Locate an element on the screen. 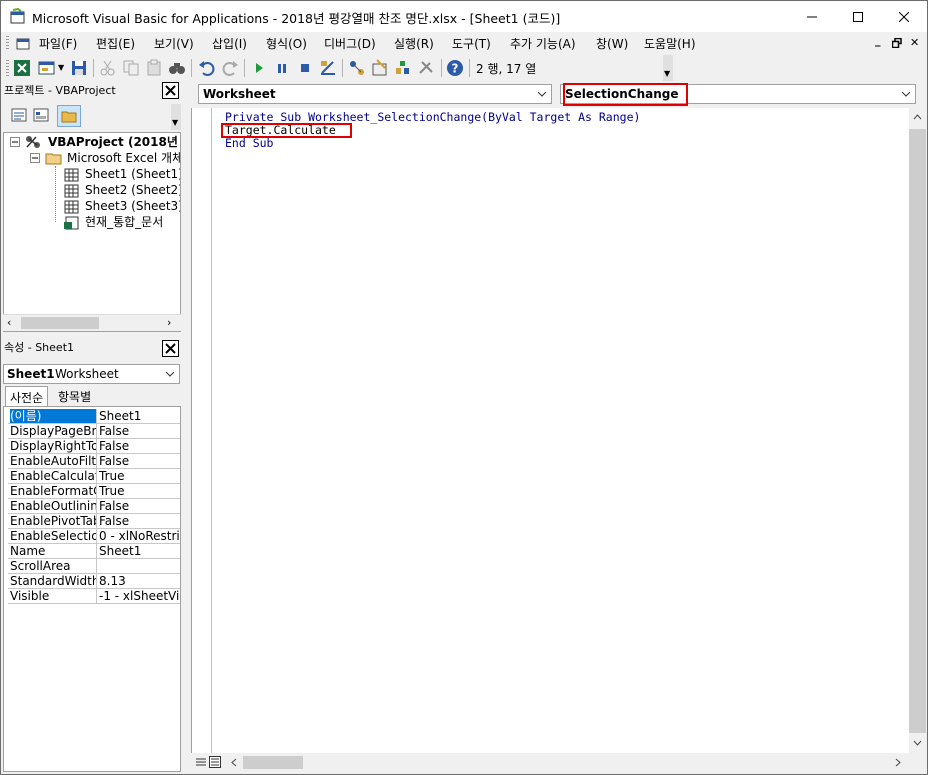  mdi-minimize-button: _ is located at coordinates (878, 40).